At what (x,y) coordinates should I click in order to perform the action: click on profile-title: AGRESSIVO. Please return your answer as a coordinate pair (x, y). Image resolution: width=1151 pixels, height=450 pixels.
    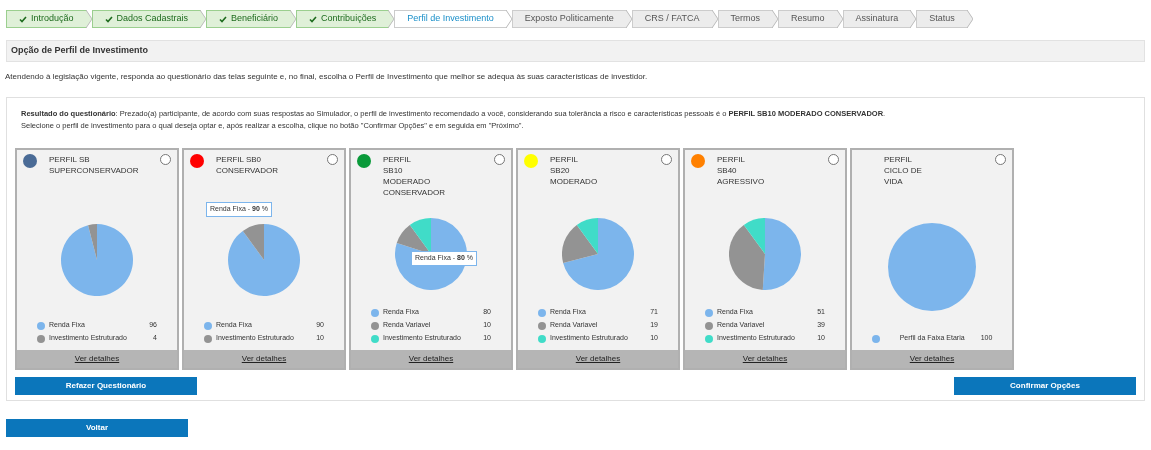
    Looking at the image, I should click on (741, 181).